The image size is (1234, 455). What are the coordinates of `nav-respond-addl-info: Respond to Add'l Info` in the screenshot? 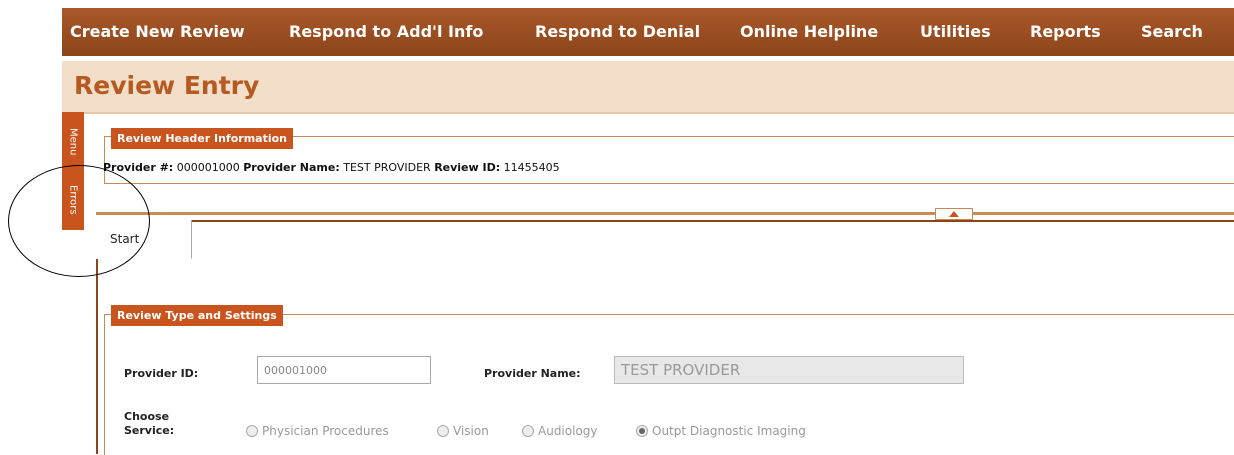 It's located at (386, 31).